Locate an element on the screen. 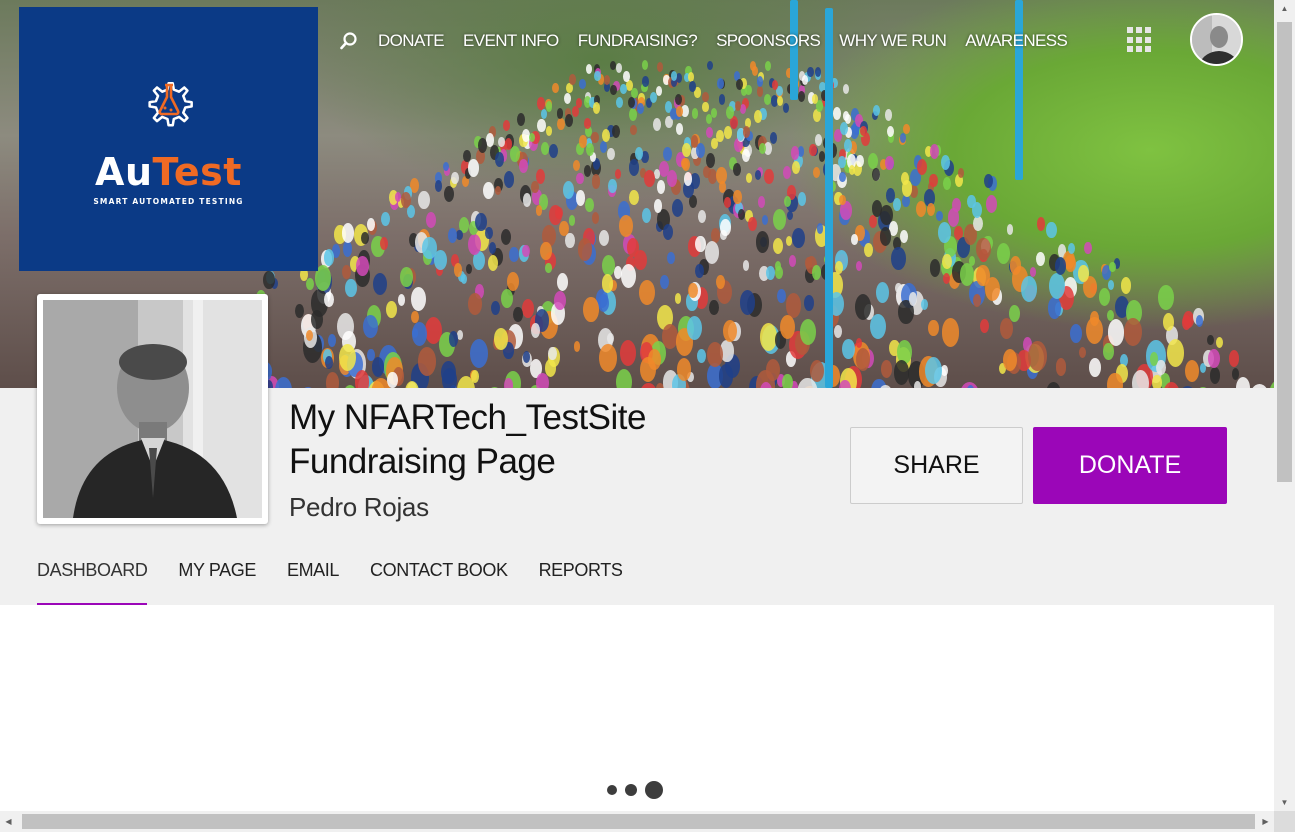 This screenshot has height=832, width=1295. autest-logo: AuTest SMART AUTOMATED TESTING is located at coordinates (168, 139).